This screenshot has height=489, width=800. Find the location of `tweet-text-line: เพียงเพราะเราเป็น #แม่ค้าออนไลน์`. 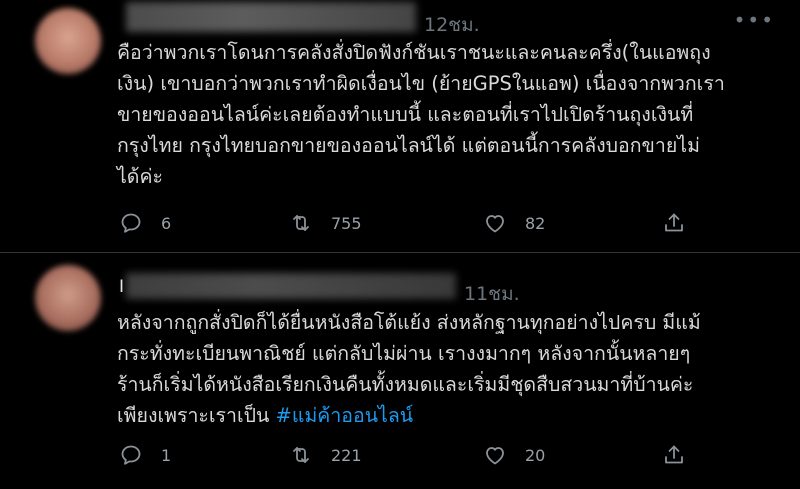

tweet-text-line: เพียงเพราะเราเป็น #แม่ค้าออนไลน์ is located at coordinates (453, 415).